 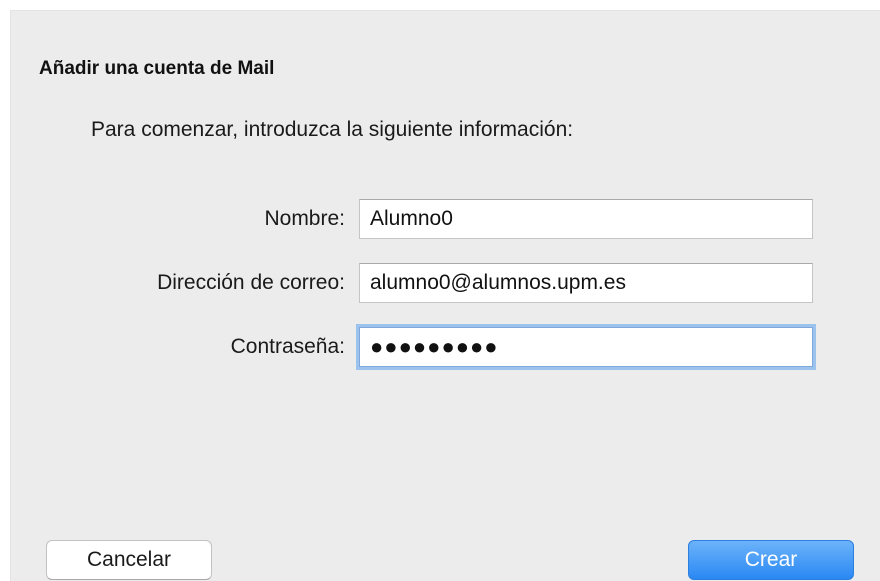 I want to click on name-row: Nombre: Alumno0, so click(x=441, y=219).